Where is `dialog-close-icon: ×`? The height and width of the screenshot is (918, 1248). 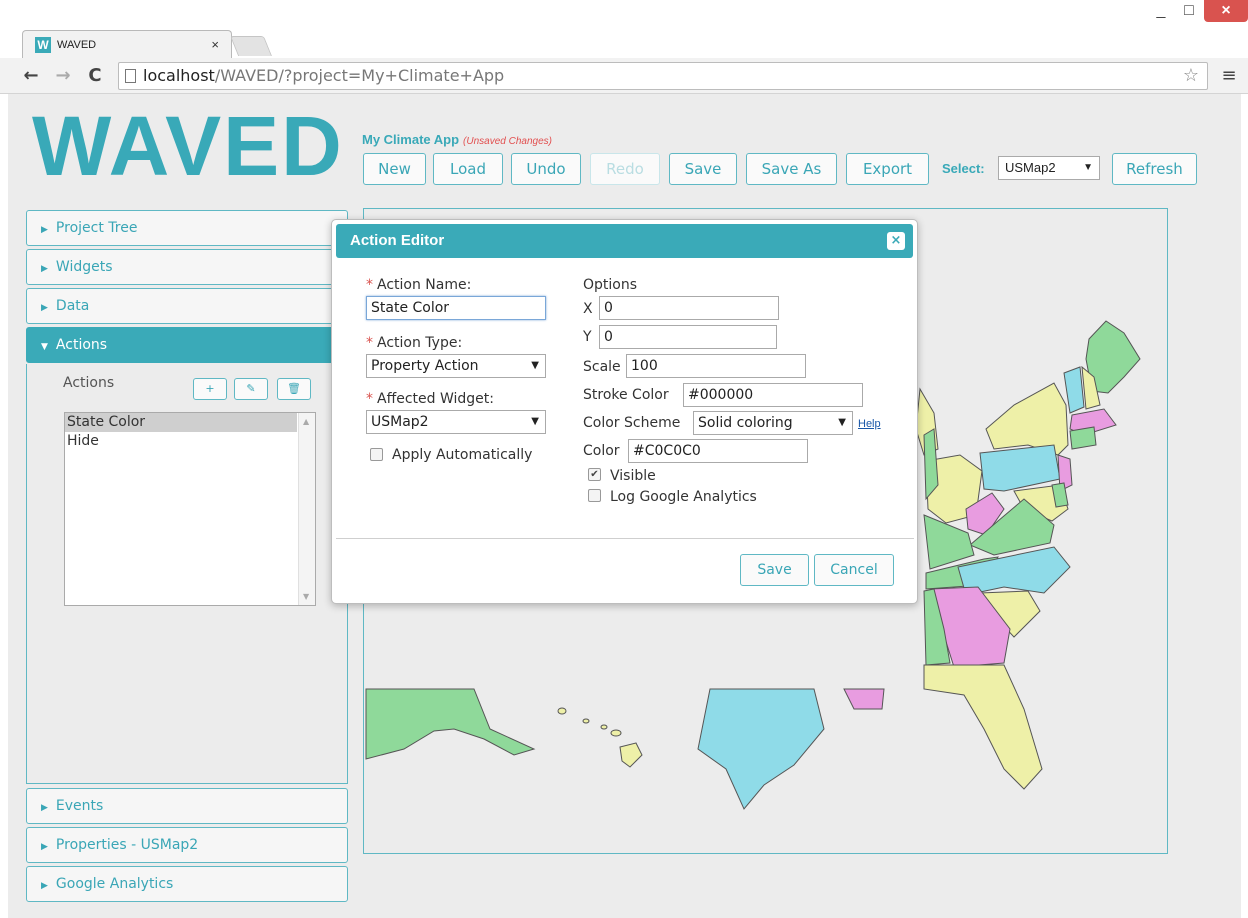 dialog-close-icon: × is located at coordinates (896, 241).